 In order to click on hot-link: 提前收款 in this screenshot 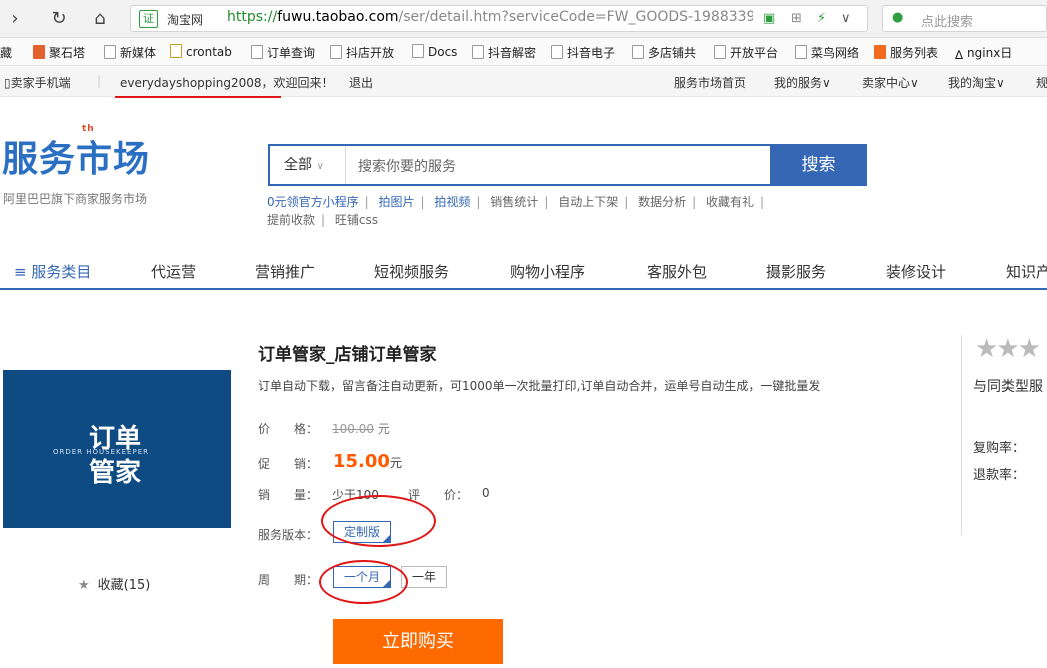, I will do `click(291, 220)`.